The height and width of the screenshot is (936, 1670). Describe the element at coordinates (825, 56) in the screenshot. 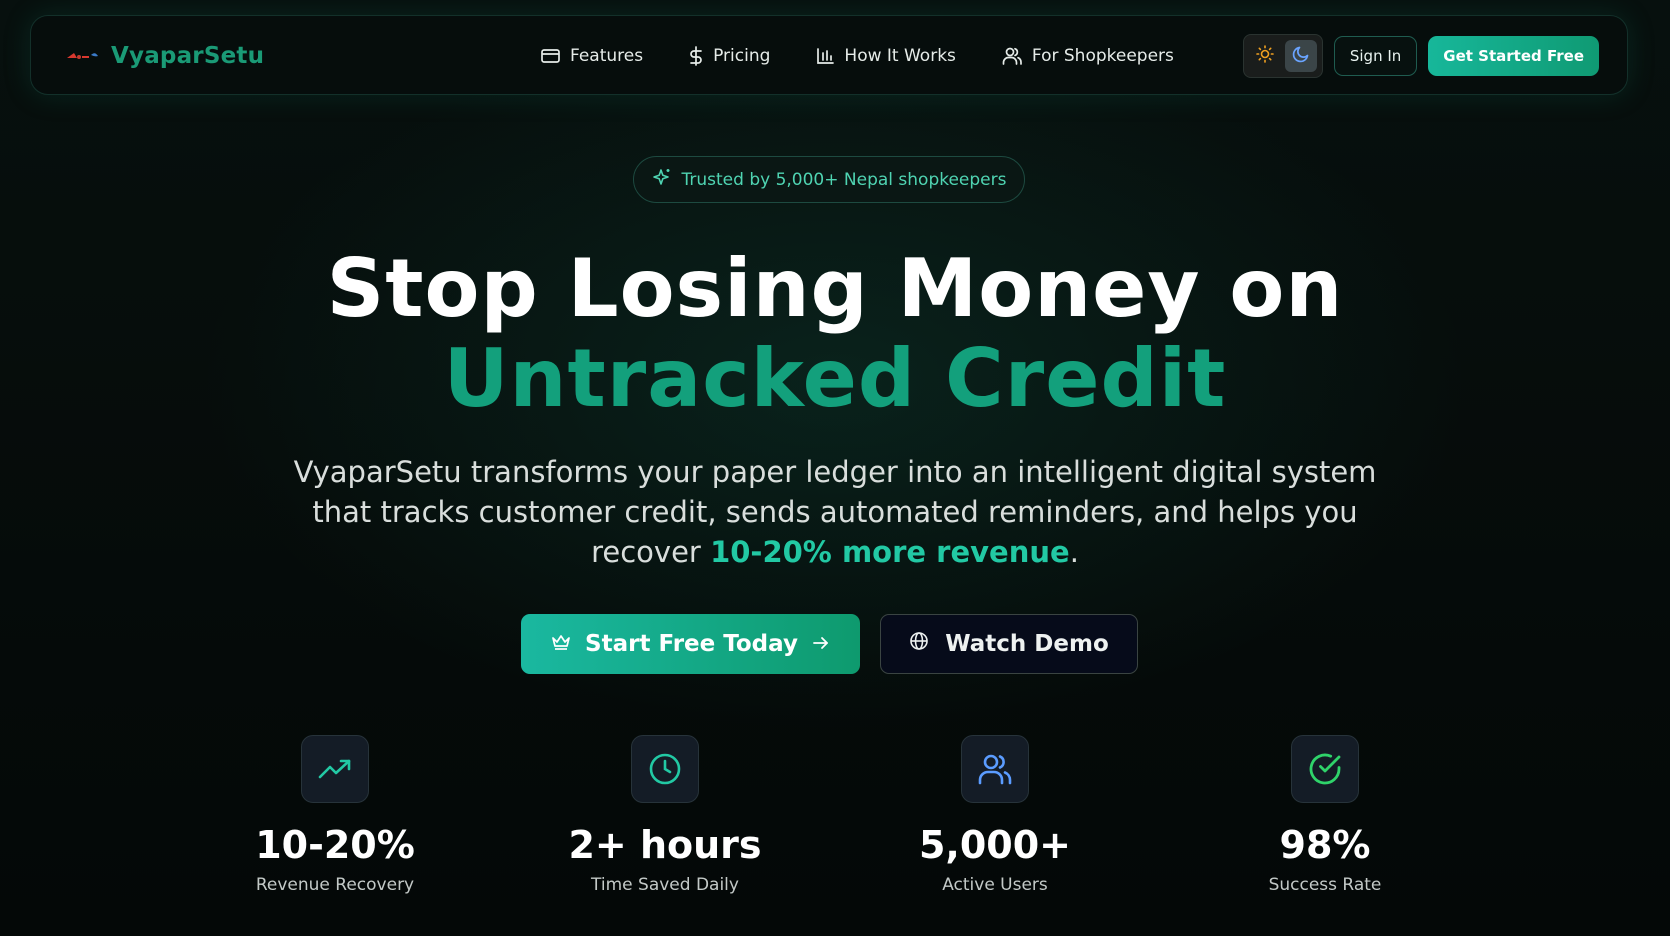

I see `bar-chart-icon` at that location.